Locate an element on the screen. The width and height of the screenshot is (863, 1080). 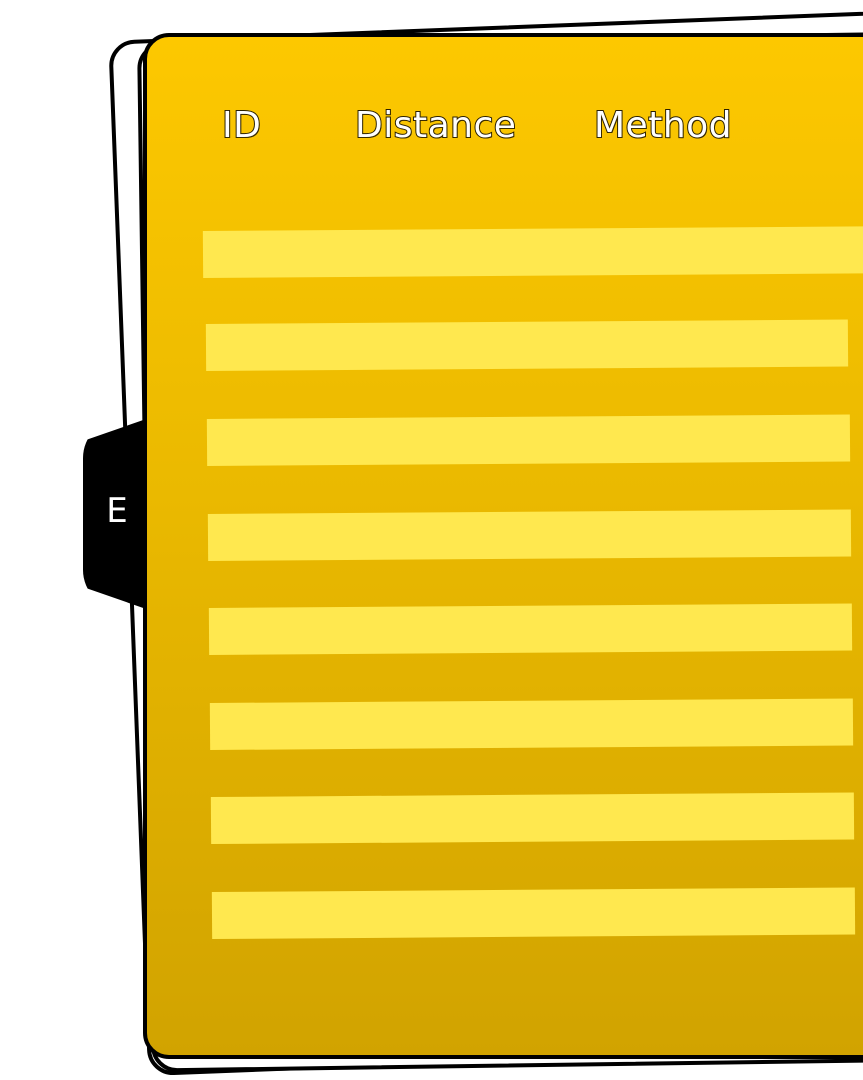
column-header-distance: Distance is located at coordinates (435, 125).